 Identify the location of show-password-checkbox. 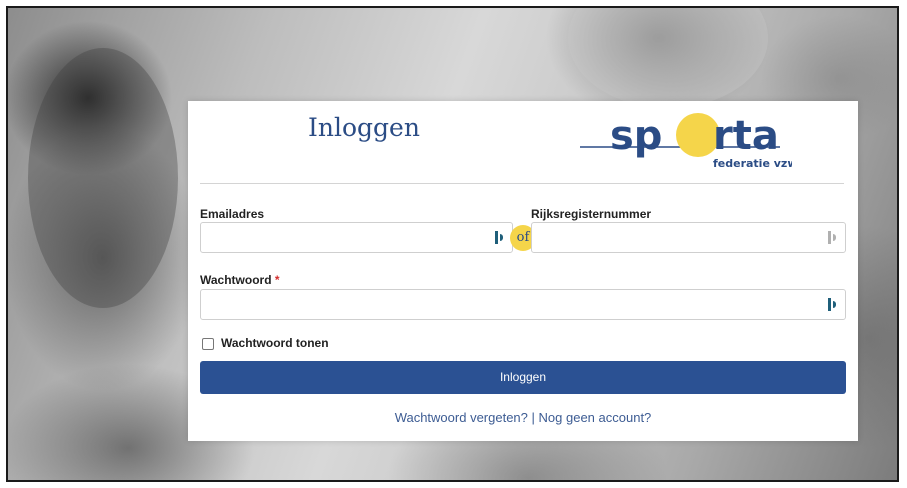
(208, 344).